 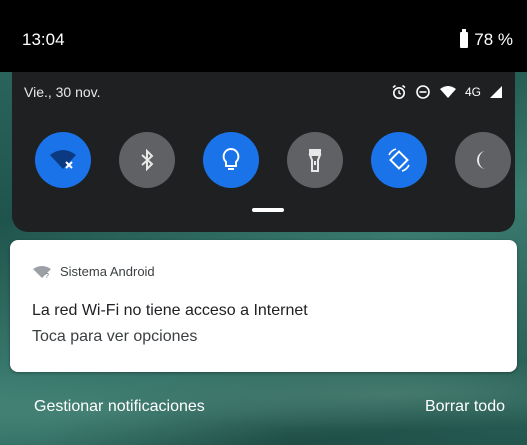 I want to click on tile-flashlight, so click(x=315, y=160).